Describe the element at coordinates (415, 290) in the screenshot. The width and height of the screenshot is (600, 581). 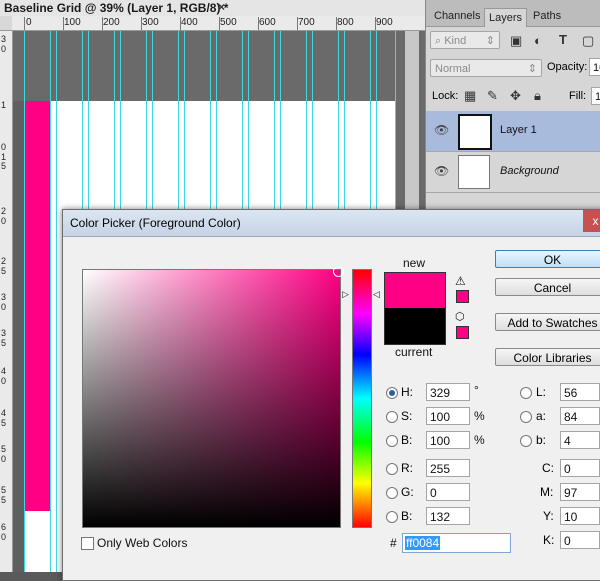
I see `new-color-swatch` at that location.